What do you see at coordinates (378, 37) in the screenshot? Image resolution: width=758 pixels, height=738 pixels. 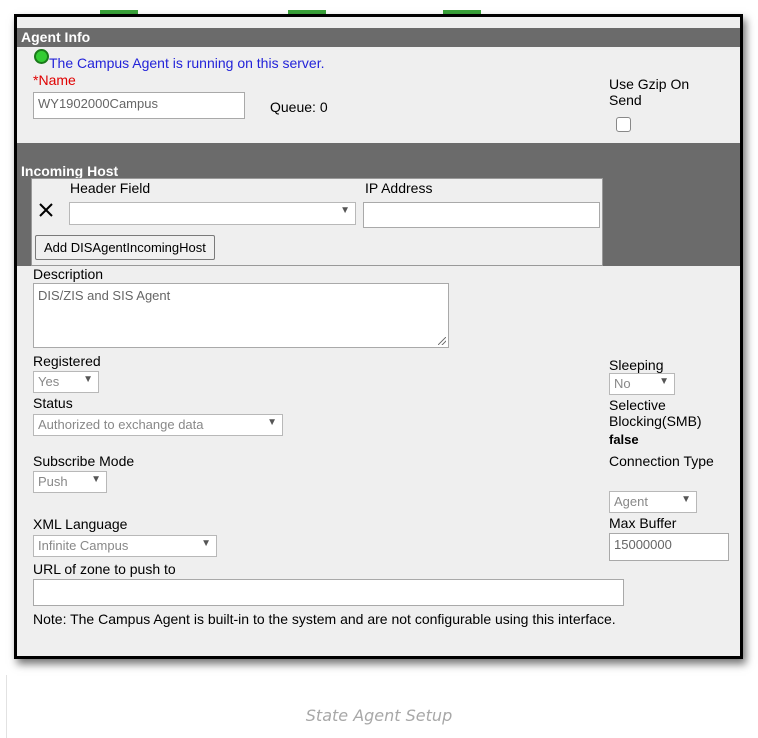 I see `agent-info-header: Agent Info` at bounding box center [378, 37].